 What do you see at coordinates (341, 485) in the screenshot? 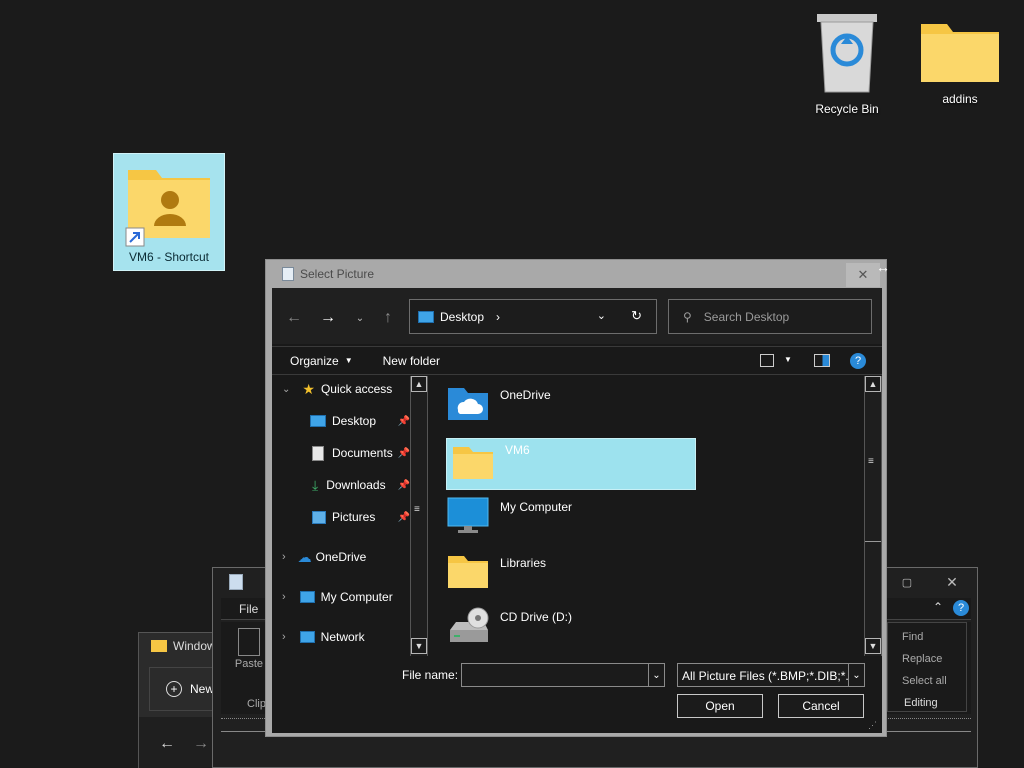
I see `nav-item-downloads: ⤓ Downloads 📌` at bounding box center [341, 485].